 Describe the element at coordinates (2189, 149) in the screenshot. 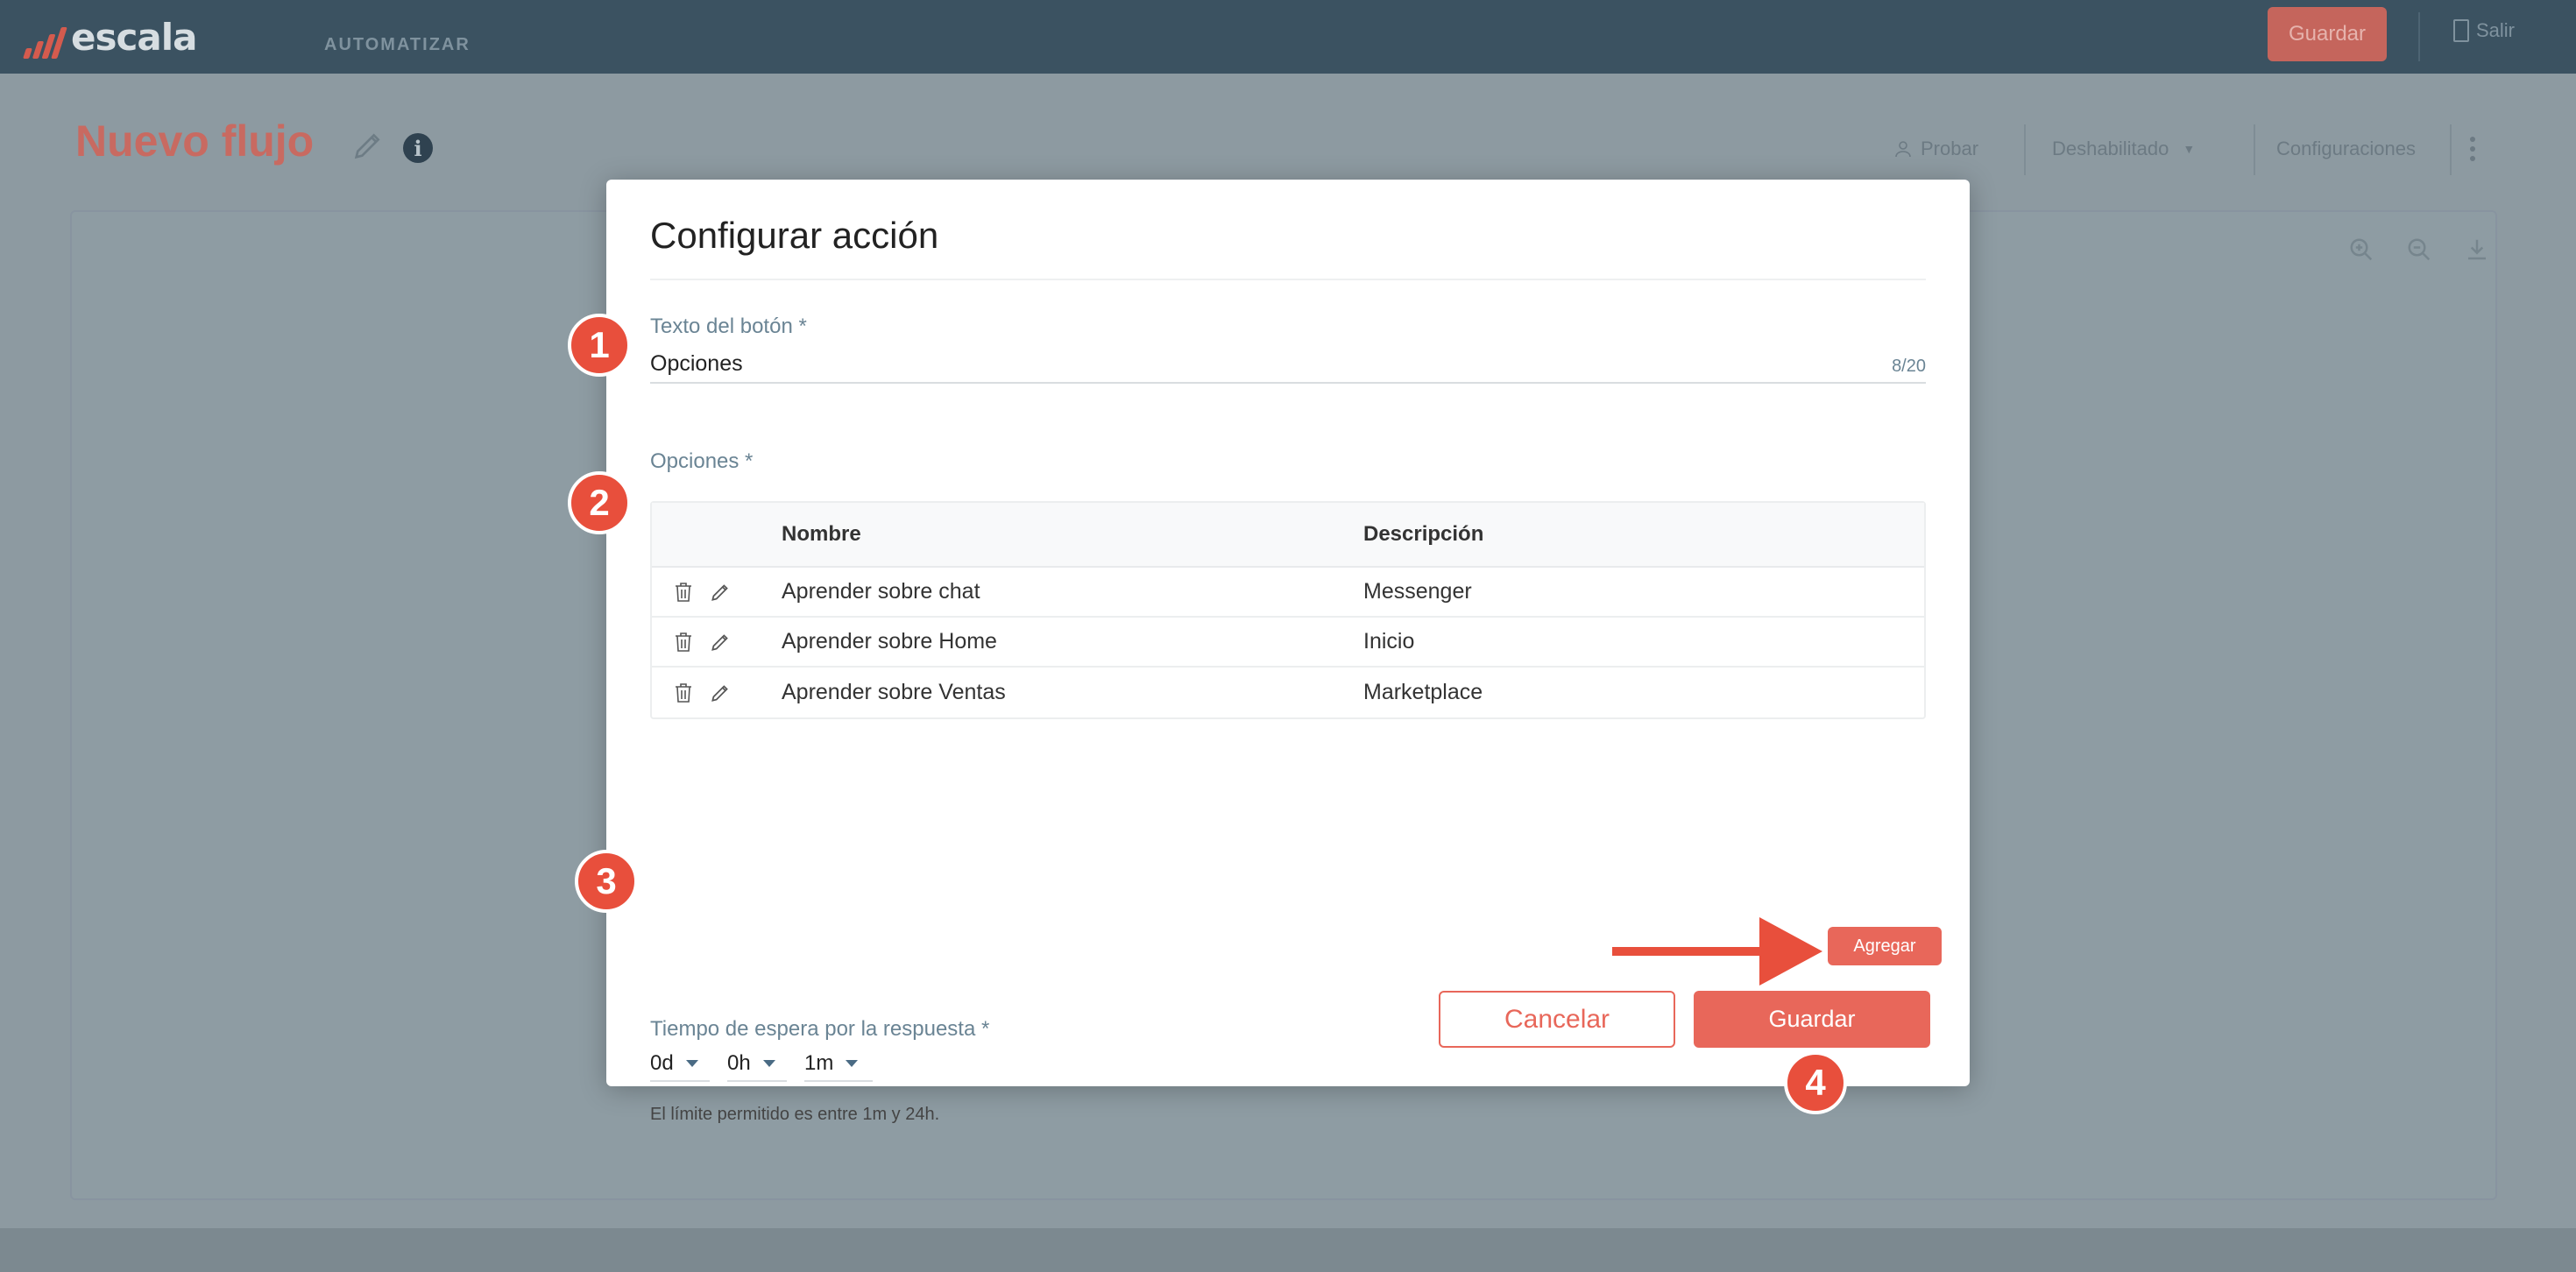

I see `chevron-down-icon: ▼` at that location.